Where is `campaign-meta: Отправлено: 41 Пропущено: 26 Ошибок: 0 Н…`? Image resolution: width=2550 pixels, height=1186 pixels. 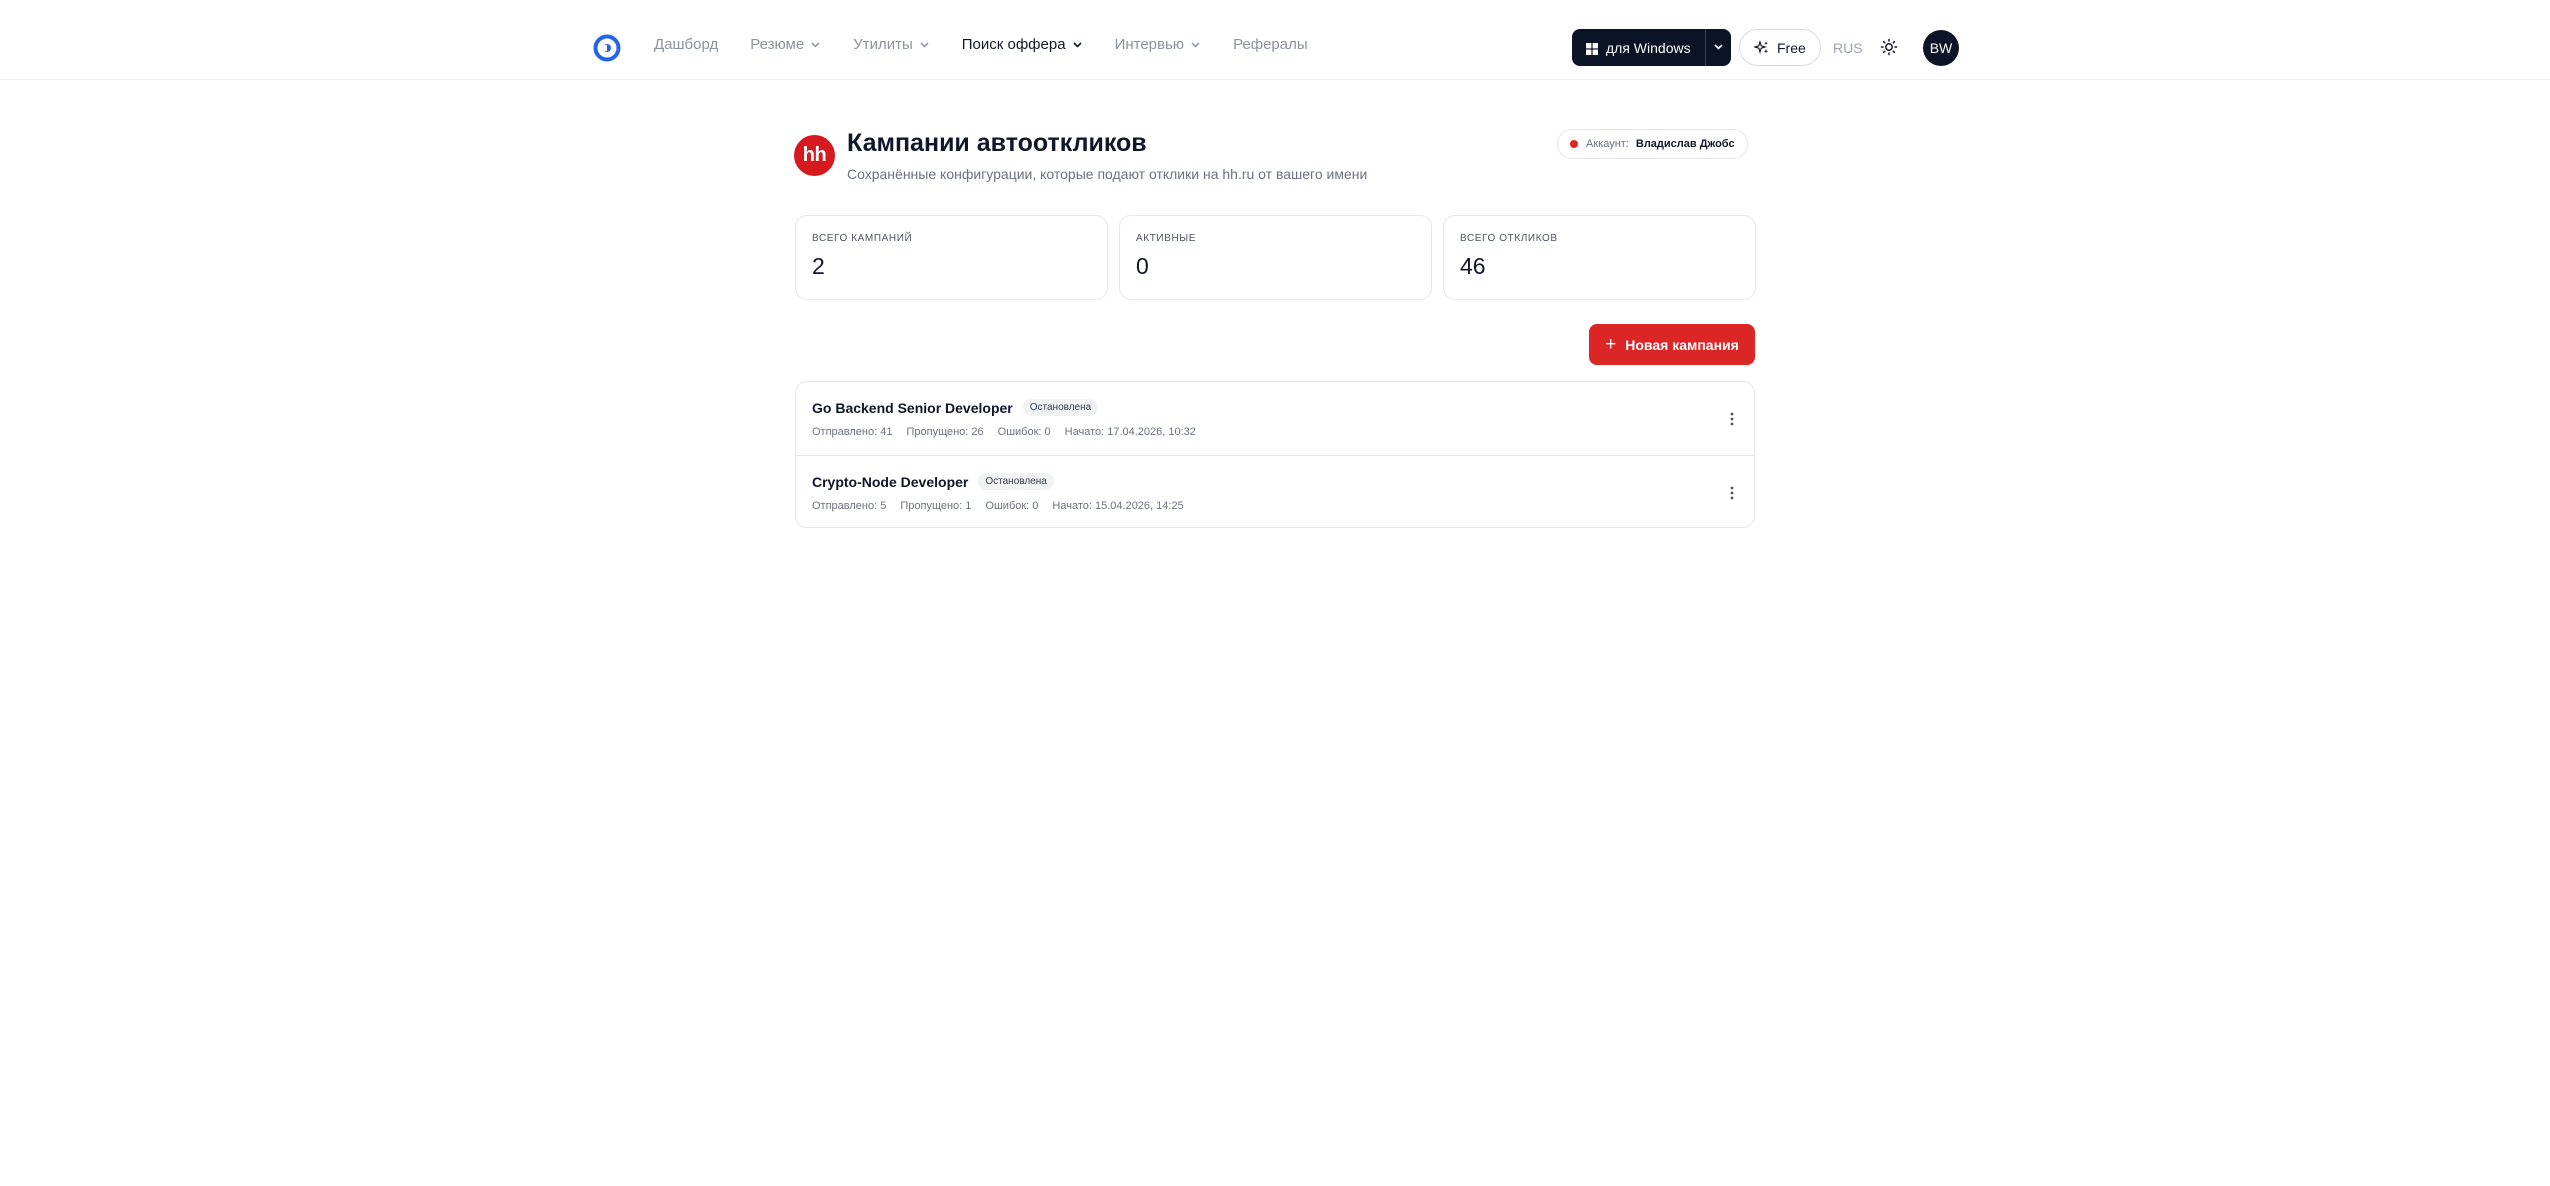
campaign-meta: Отправлено: 41 Пропущено: 26 Ошибок: 0 Н… is located at coordinates (1004, 432).